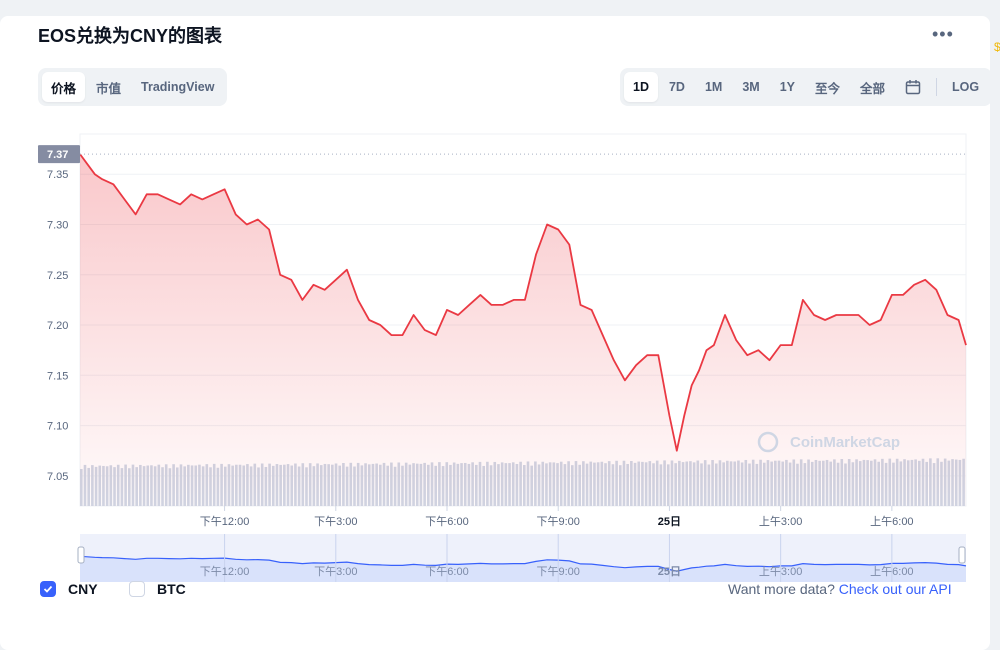 Image resolution: width=1000 pixels, height=650 pixels. Describe the element at coordinates (750, 87) in the screenshot. I see `tab-range-3m: 3M` at that location.